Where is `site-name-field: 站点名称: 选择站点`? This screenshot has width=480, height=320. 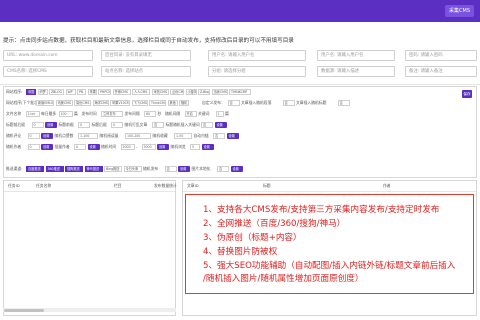 site-name-field: 站点名称: 选择站点 is located at coordinates (146, 71).